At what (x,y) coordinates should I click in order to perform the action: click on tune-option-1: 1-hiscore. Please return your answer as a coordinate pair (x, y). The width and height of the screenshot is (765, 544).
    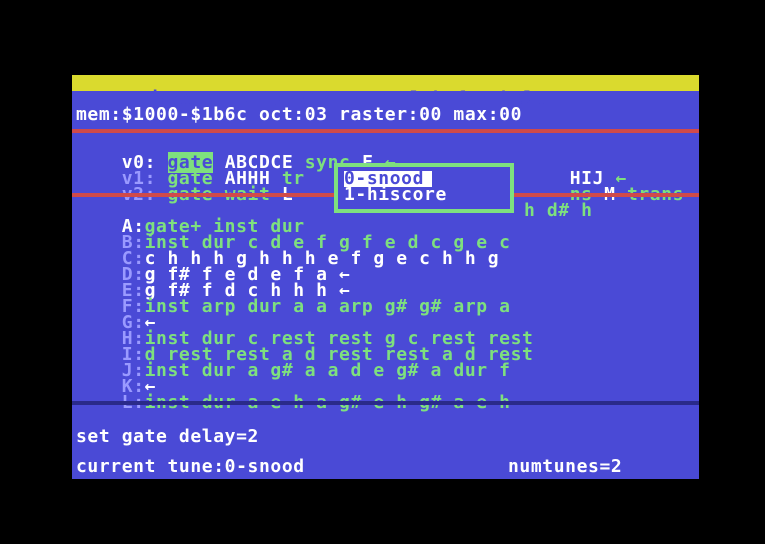
    Looking at the image, I should click on (395, 195).